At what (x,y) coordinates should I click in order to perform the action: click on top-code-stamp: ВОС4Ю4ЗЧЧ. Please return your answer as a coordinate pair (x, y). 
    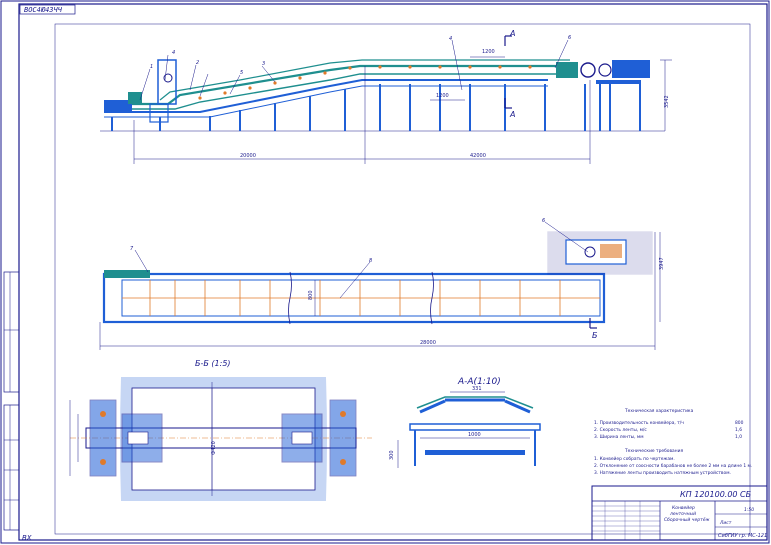
    Looking at the image, I should click on (47, 9).